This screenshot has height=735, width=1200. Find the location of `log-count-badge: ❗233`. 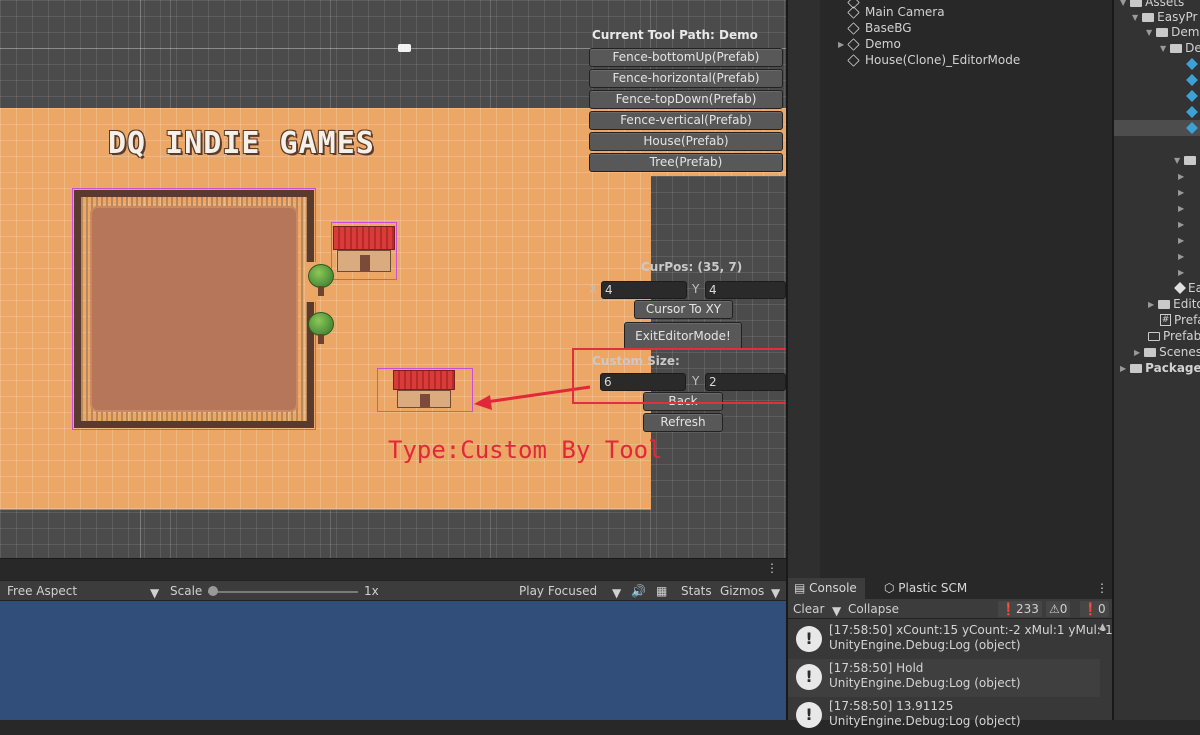

log-count-badge: ❗233 is located at coordinates (1020, 609).